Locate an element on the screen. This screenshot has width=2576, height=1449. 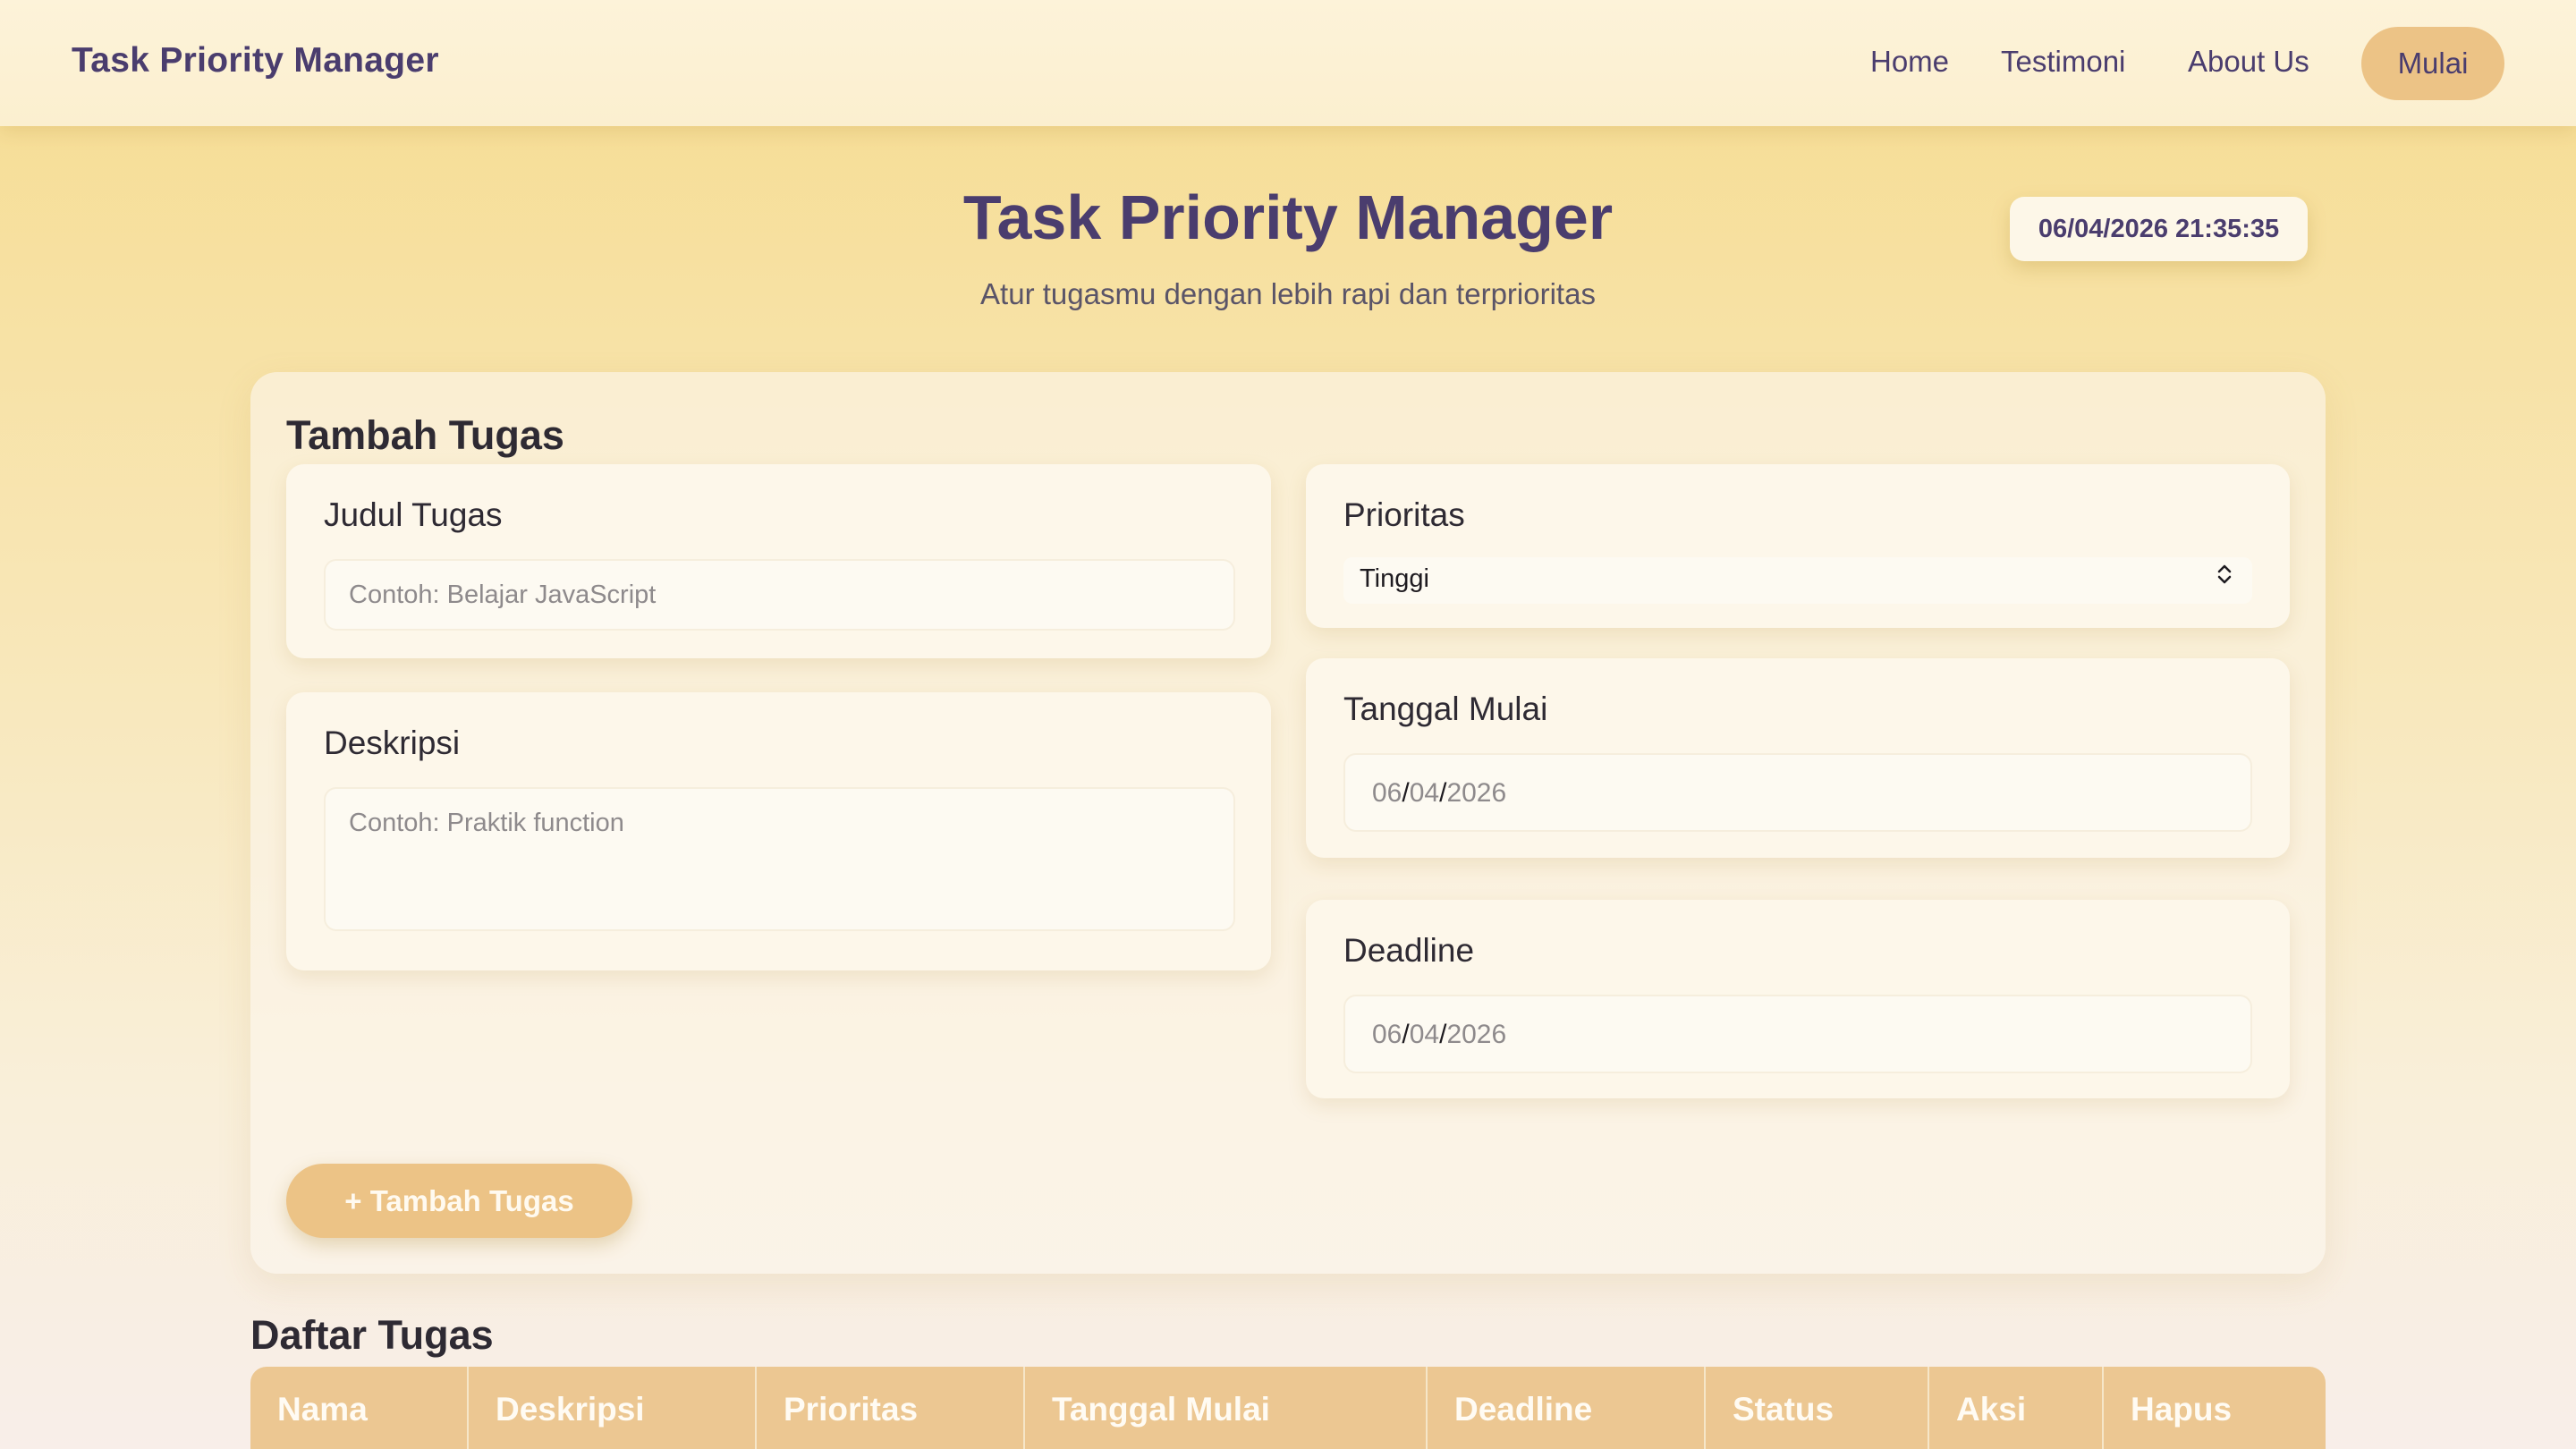
start-date-input: 06/04/2026 is located at coordinates (1797, 792).